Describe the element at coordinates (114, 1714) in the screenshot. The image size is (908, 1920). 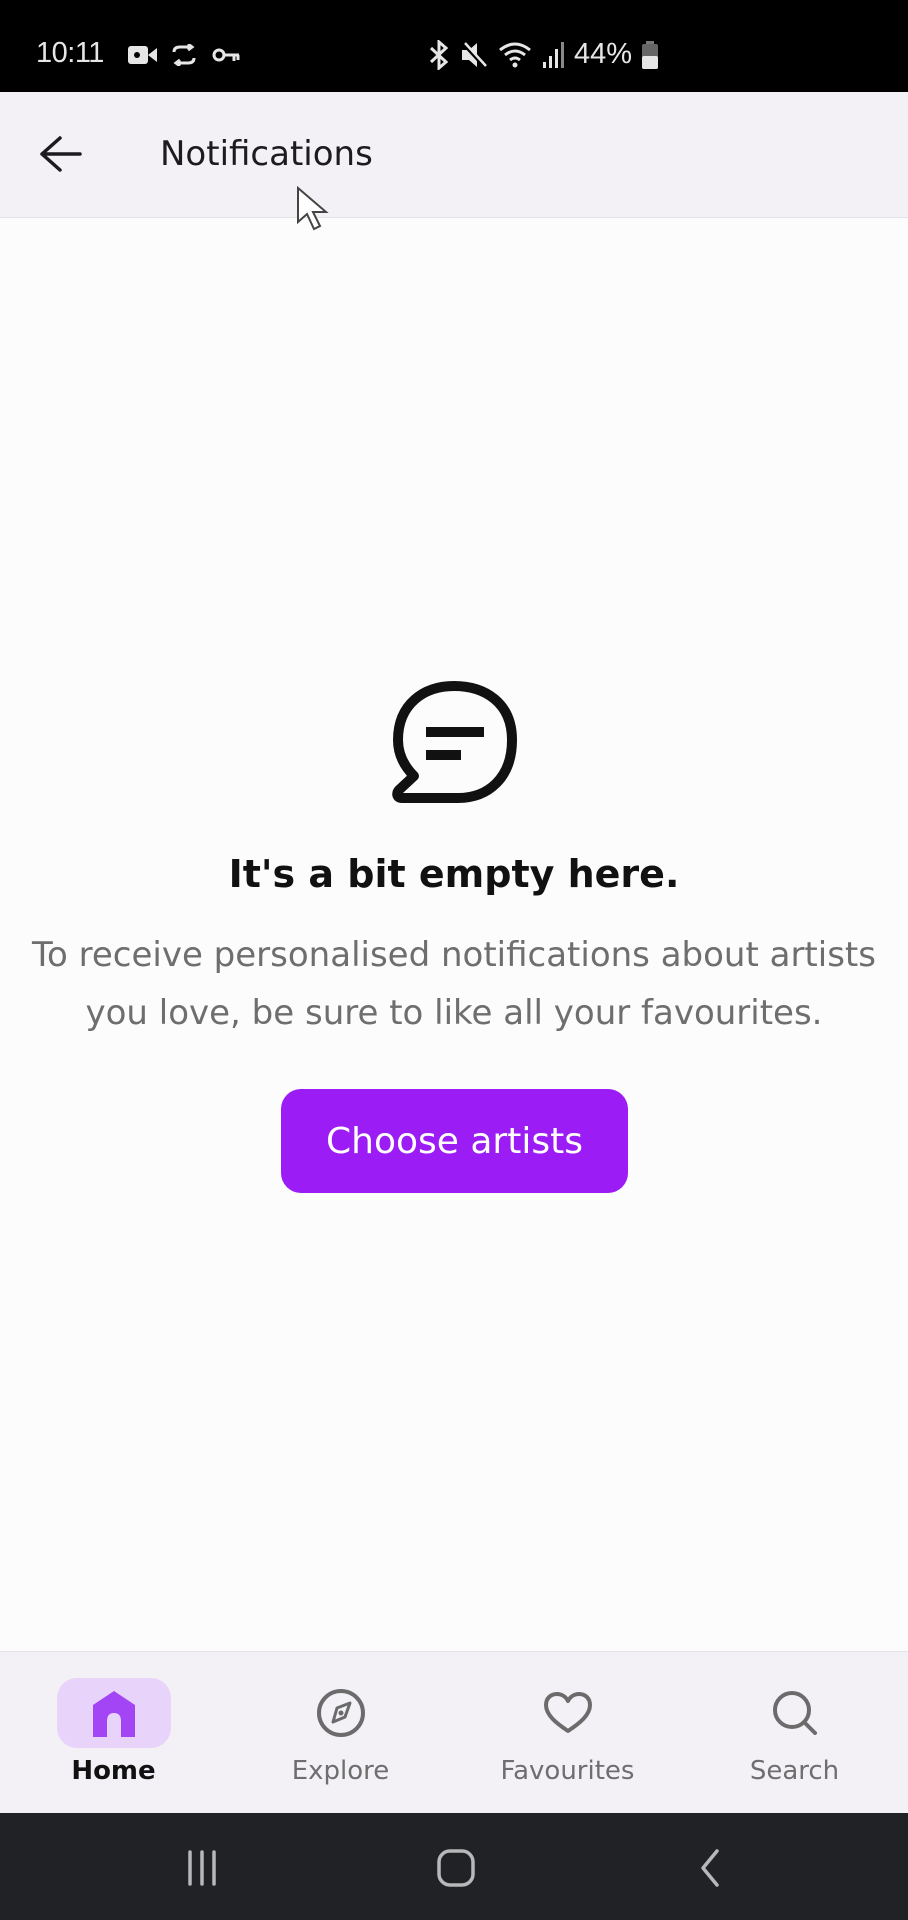
I see `home-icon` at that location.